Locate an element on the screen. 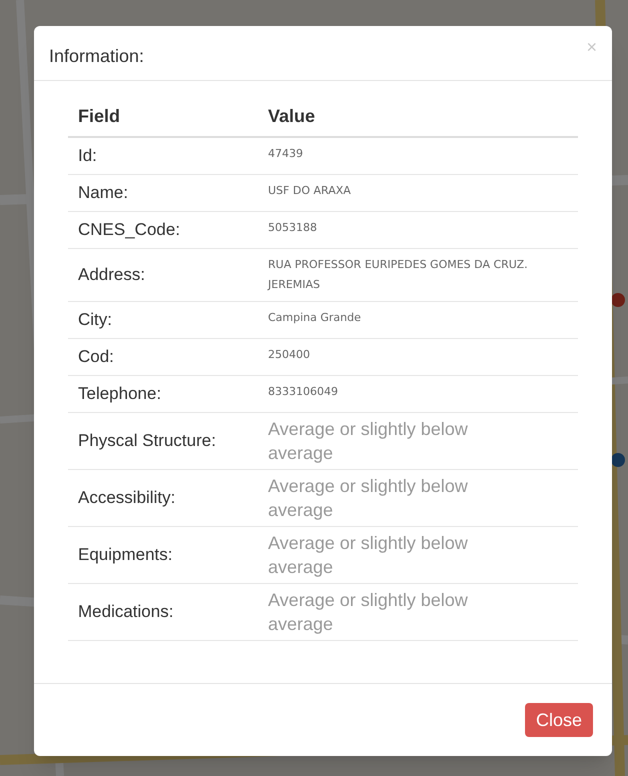 The height and width of the screenshot is (776, 628). field-label: Address: is located at coordinates (112, 274).